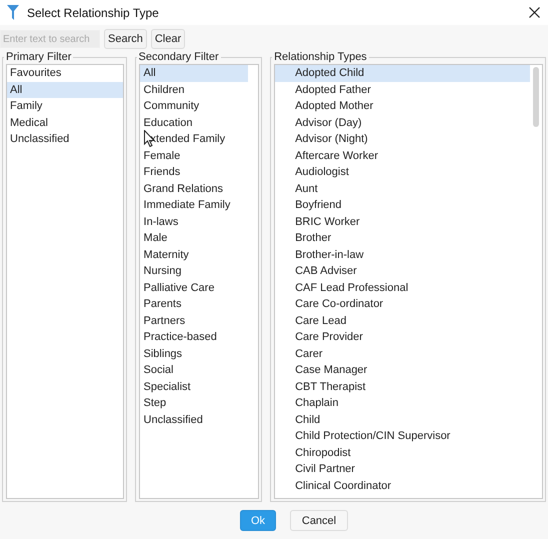  I want to click on list-item: Brother, so click(402, 238).